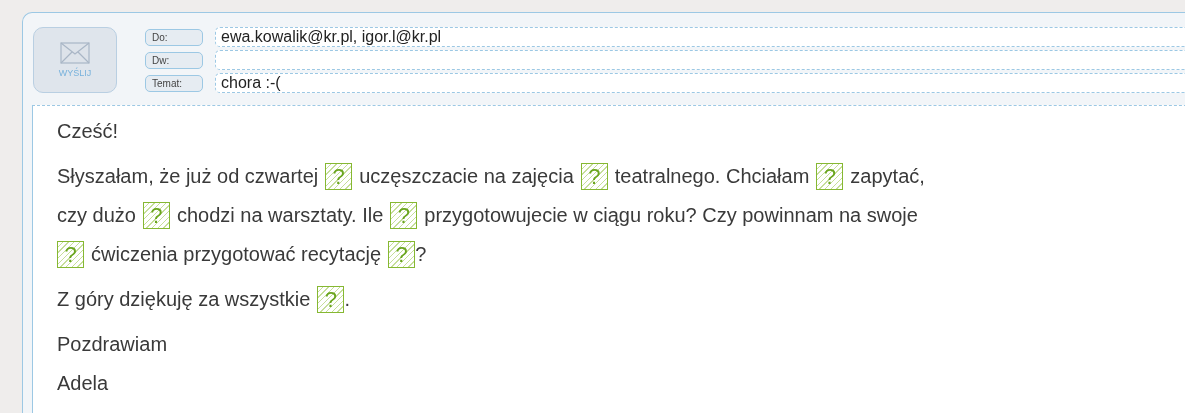 The image size is (1185, 413). What do you see at coordinates (700, 83) in the screenshot?
I see `input-field: chora :-(` at bounding box center [700, 83].